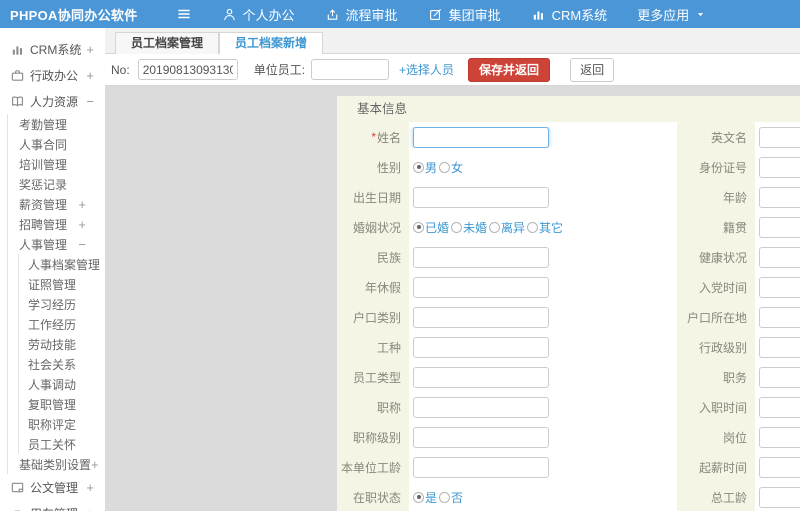  I want to click on sidebar-item-label: 培训管理, so click(43, 164).